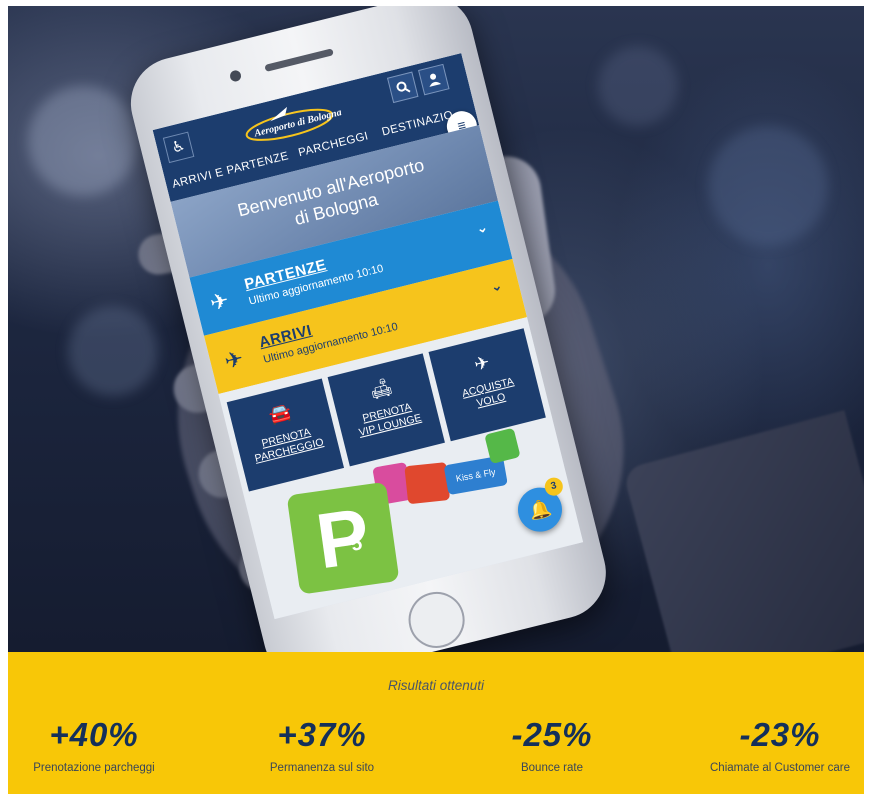 The height and width of the screenshot is (794, 871). I want to click on stat-value: +37%, so click(322, 734).